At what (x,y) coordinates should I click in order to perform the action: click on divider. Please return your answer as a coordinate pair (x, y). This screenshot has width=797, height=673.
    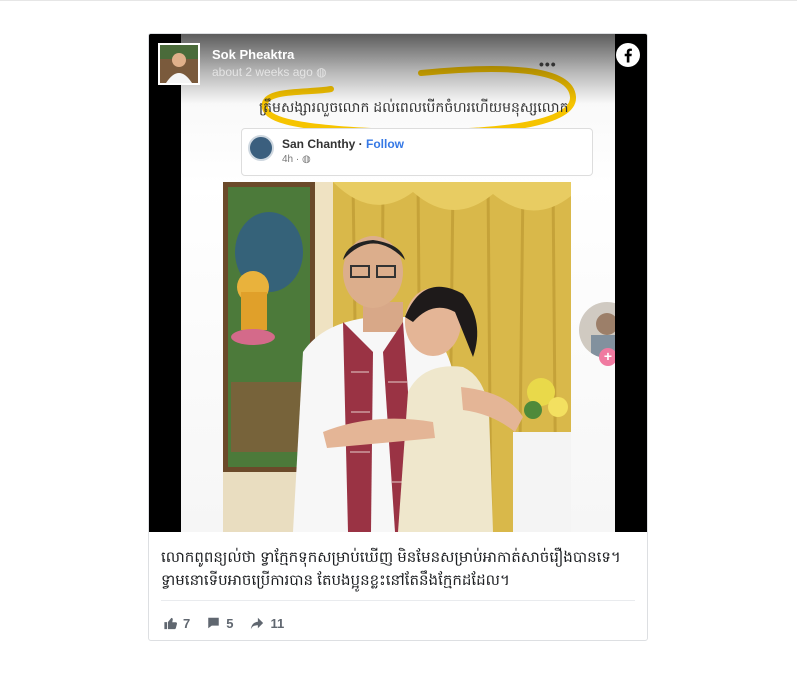
    Looking at the image, I should click on (398, 600).